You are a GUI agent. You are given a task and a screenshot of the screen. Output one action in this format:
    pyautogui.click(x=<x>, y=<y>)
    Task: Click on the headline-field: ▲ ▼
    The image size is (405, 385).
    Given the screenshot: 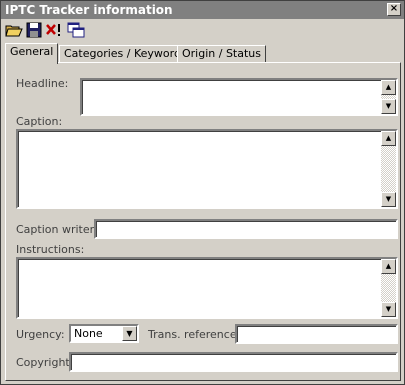 What is the action you would take?
    pyautogui.click(x=239, y=97)
    